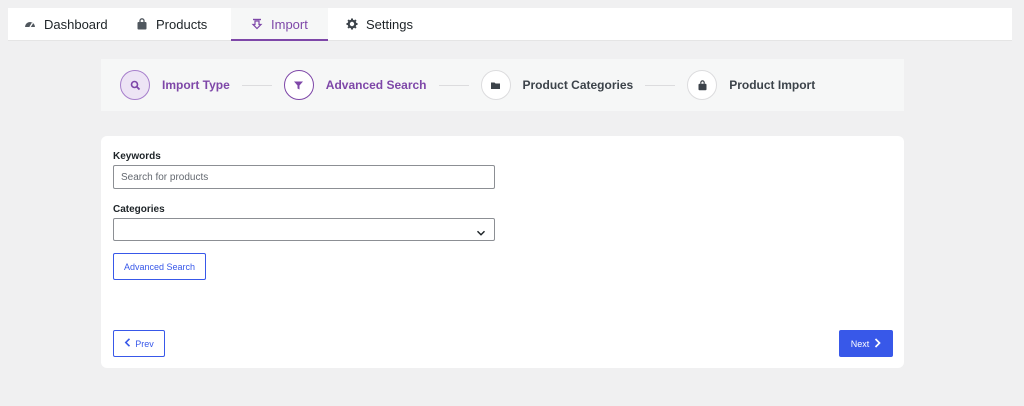 The image size is (1024, 406). I want to click on advanced-search-button-label: Advanced Search, so click(159, 266).